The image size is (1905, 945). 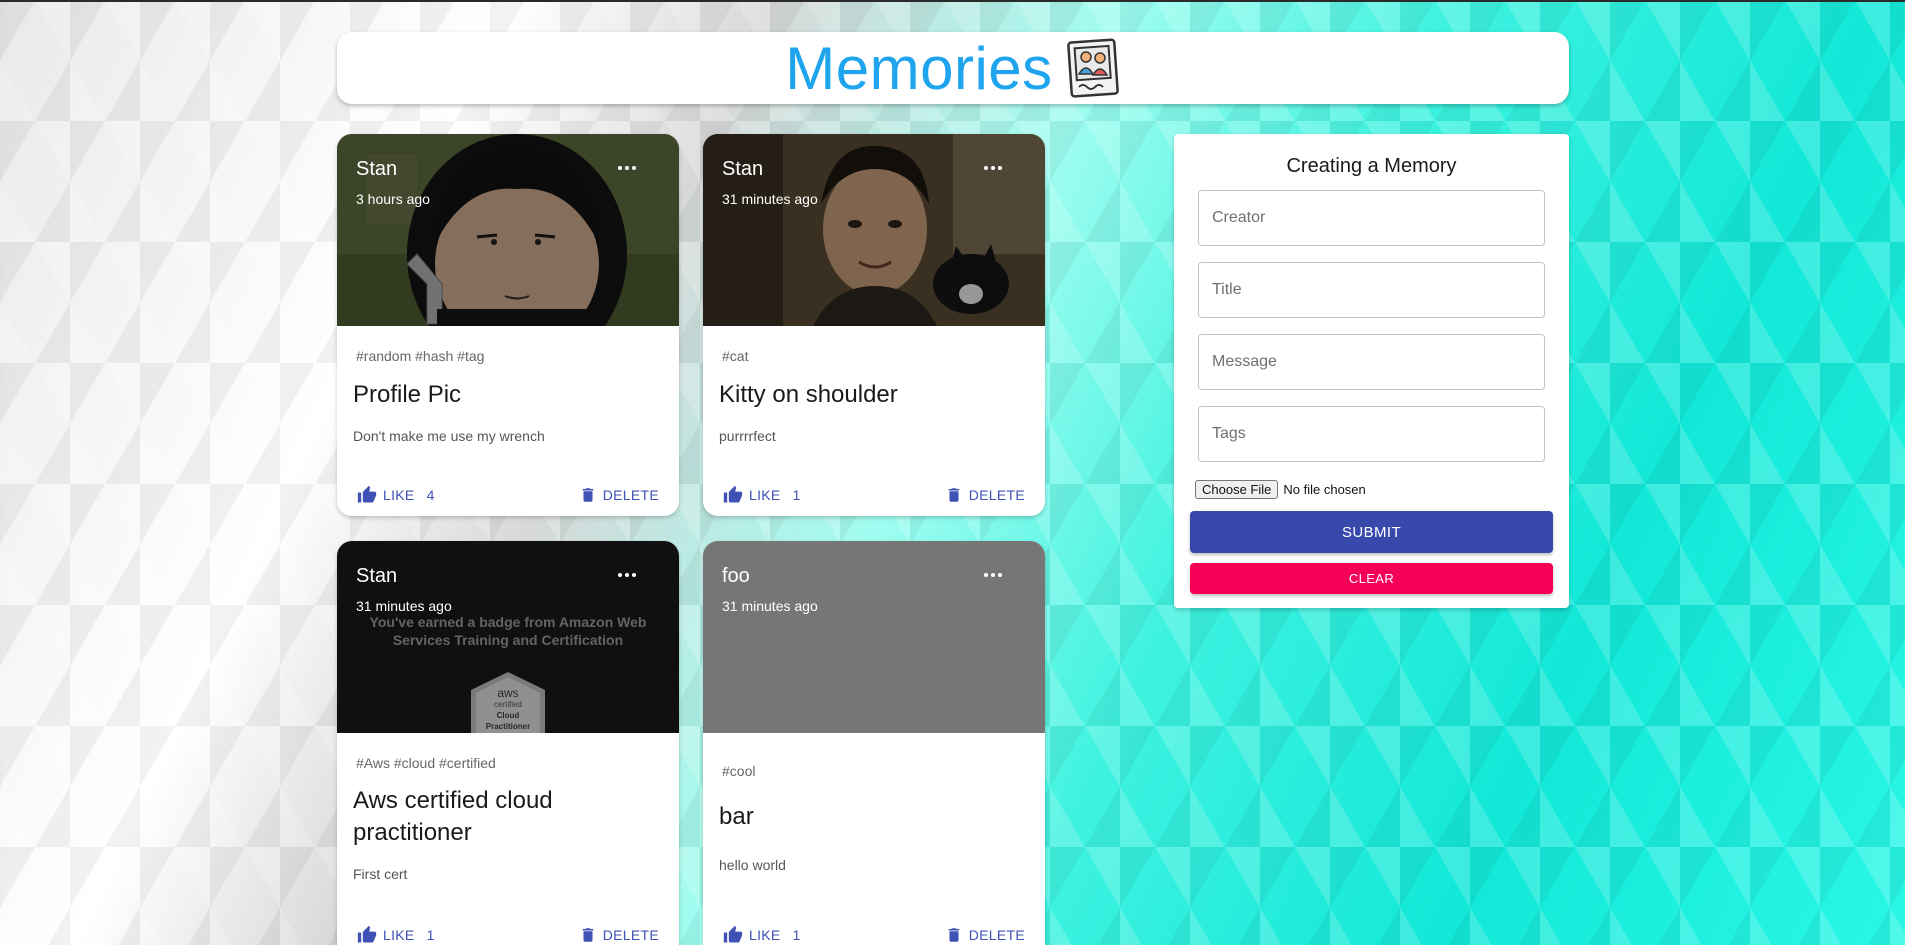 I want to click on post-message: First cert, so click(x=380, y=874).